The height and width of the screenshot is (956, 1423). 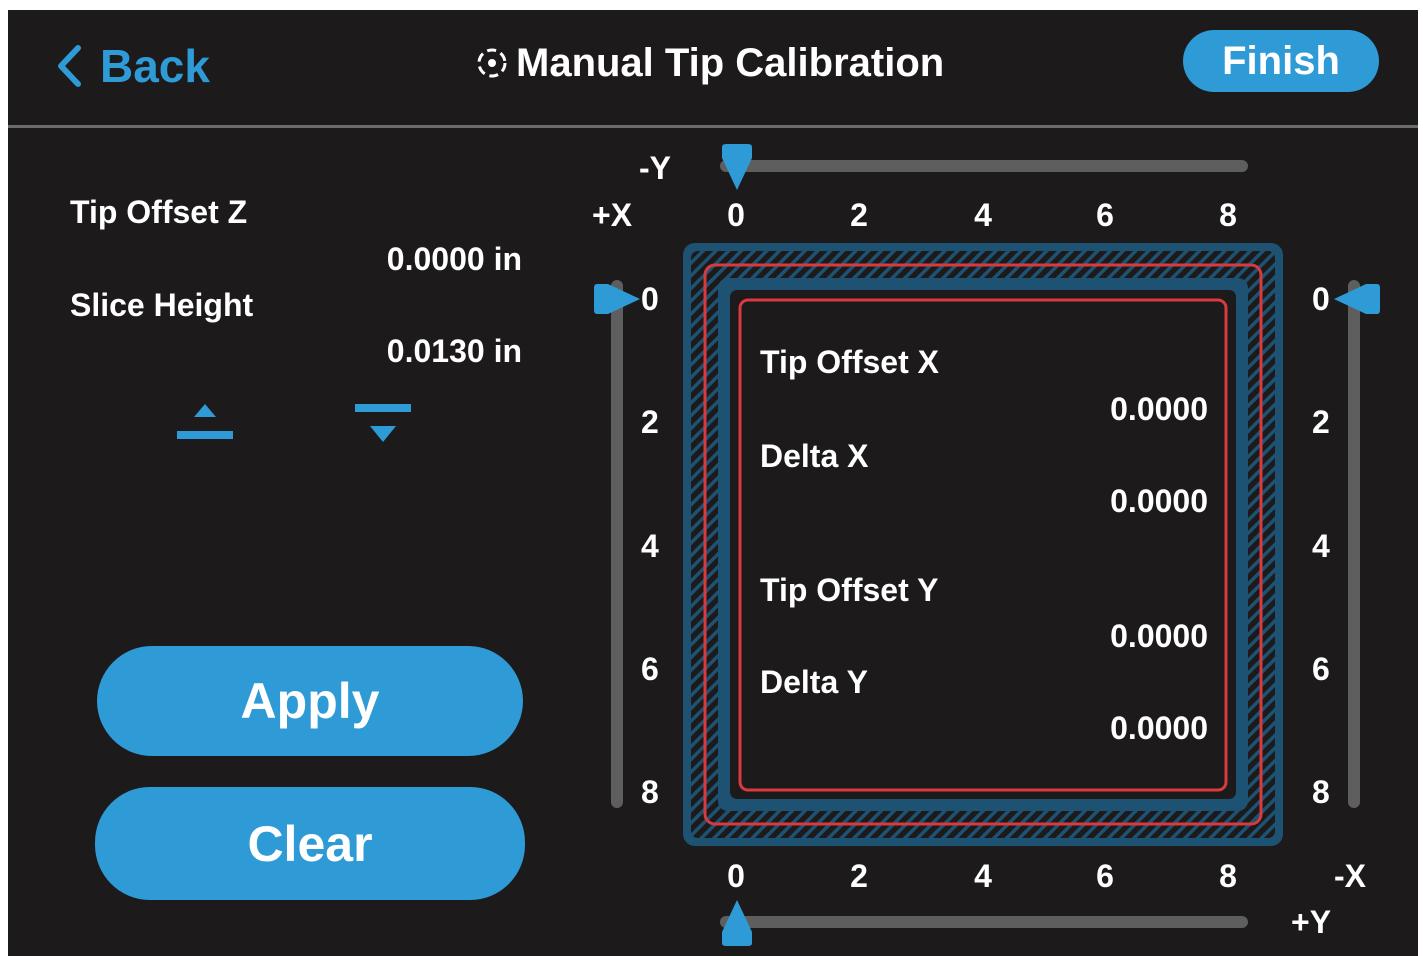 I want to click on slice-height-value: 0.0130 in, so click(x=454, y=351).